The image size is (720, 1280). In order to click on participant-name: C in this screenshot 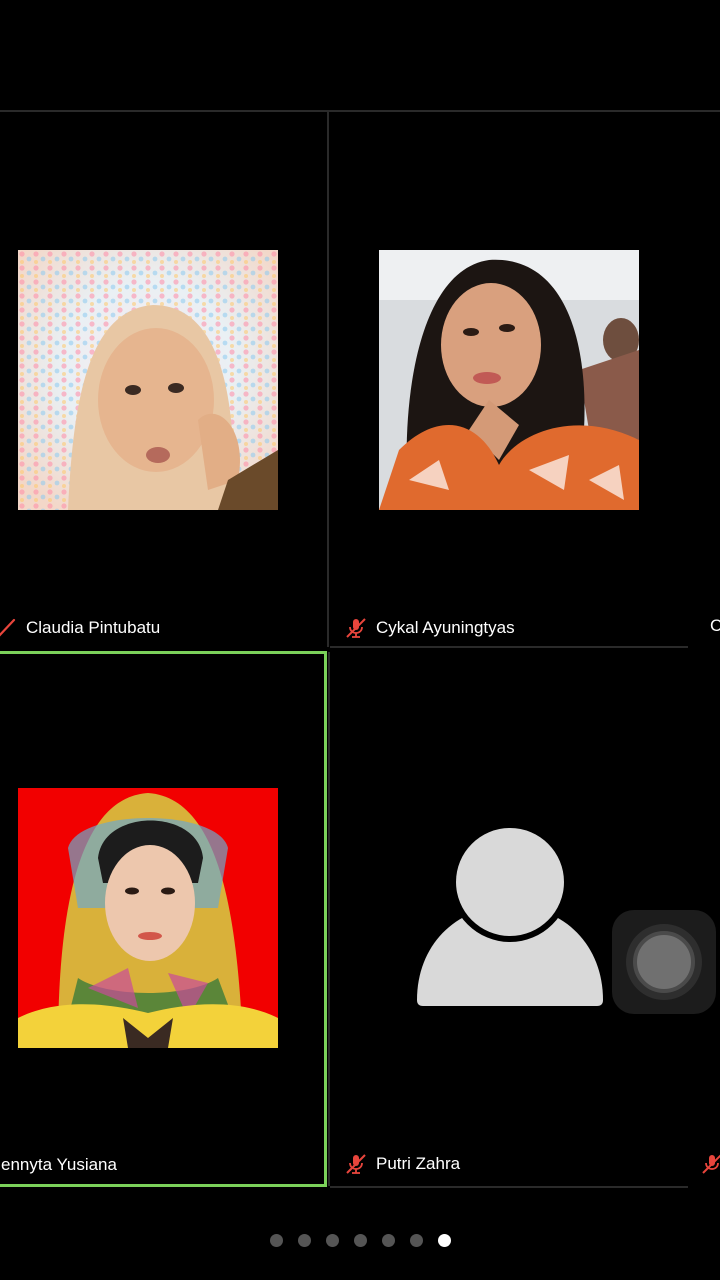, I will do `click(715, 625)`.